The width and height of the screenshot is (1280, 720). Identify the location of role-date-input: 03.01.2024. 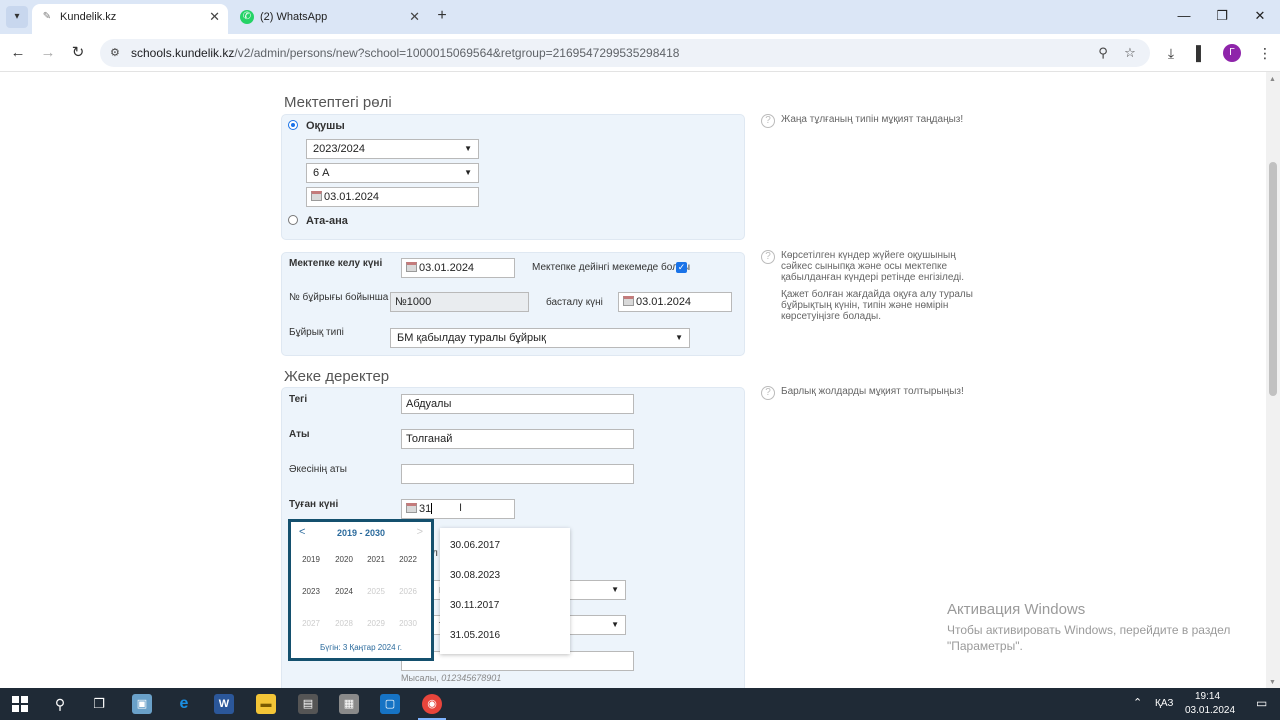
(392, 197).